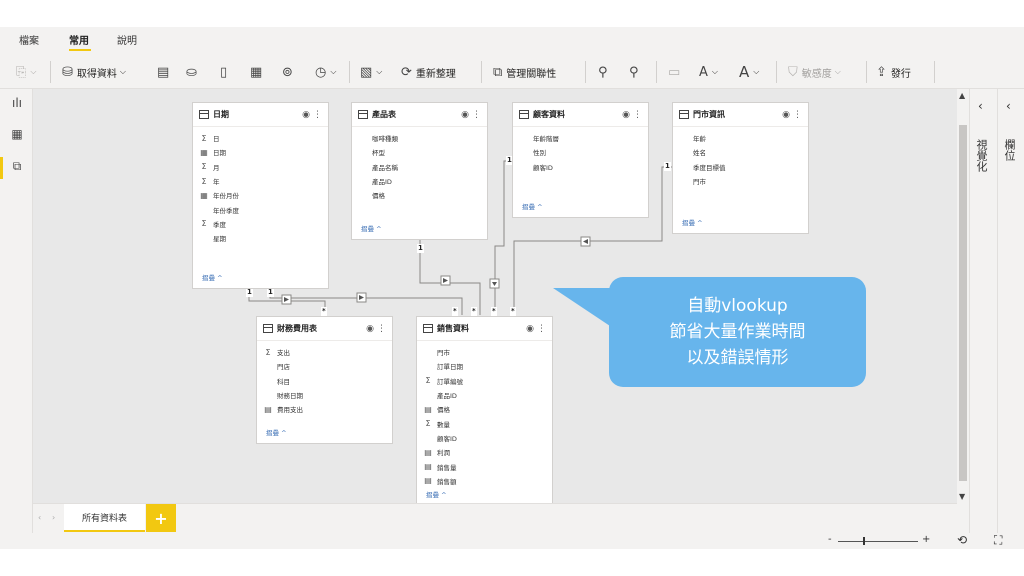  I want to click on scroll-down-icon: ▼, so click(962, 496).